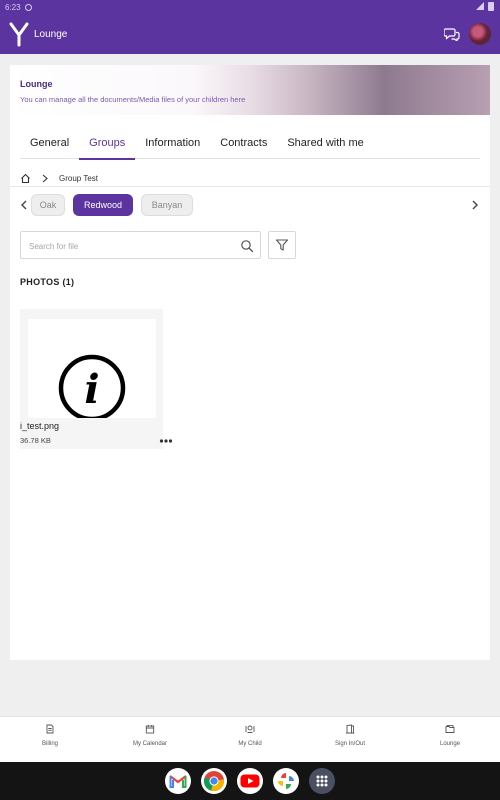 The height and width of the screenshot is (800, 500). I want to click on chat-icon, so click(452, 34).